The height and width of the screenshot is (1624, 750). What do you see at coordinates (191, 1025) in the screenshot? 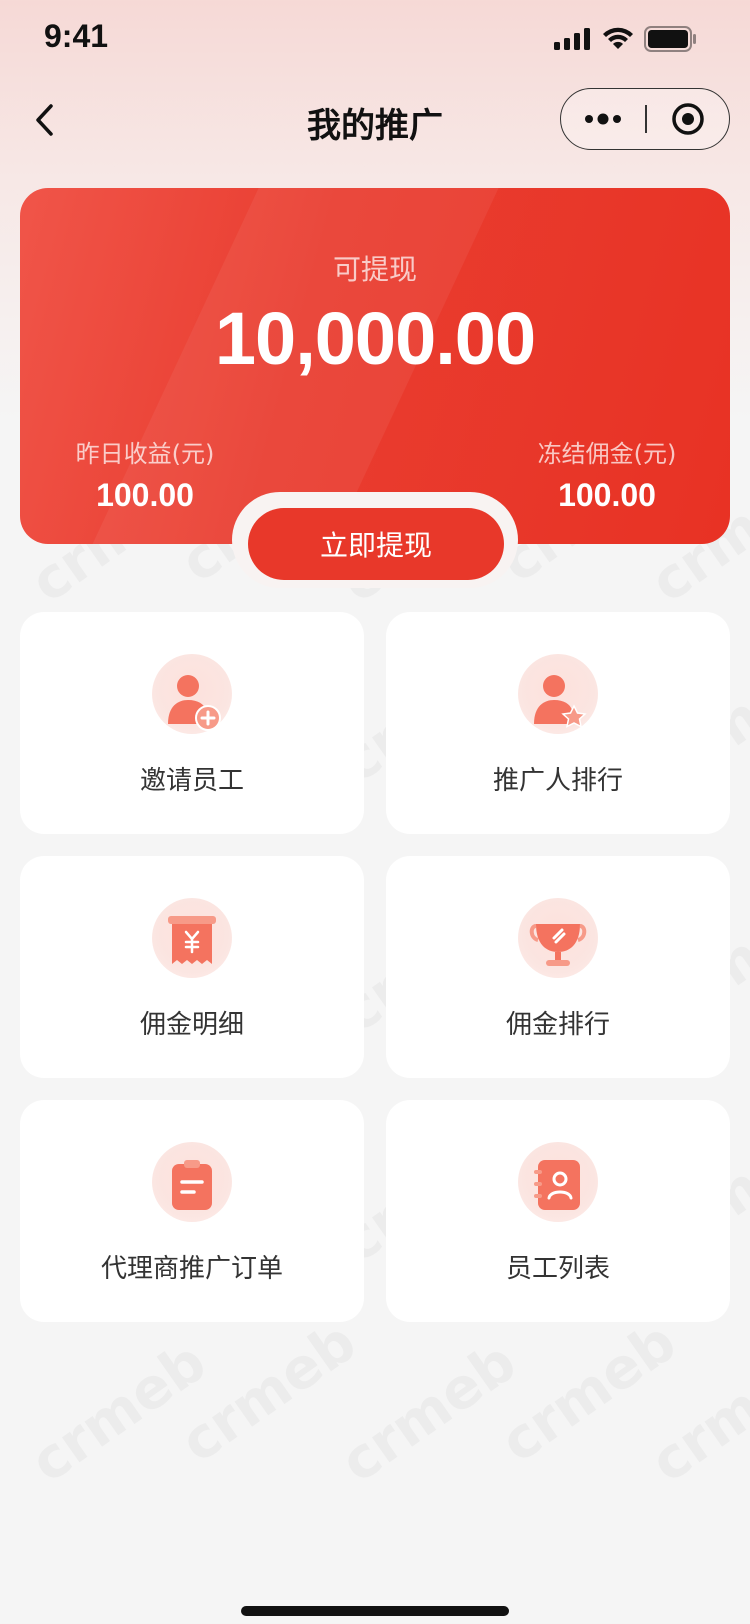
I see `tile-label: 佣金明细` at bounding box center [191, 1025].